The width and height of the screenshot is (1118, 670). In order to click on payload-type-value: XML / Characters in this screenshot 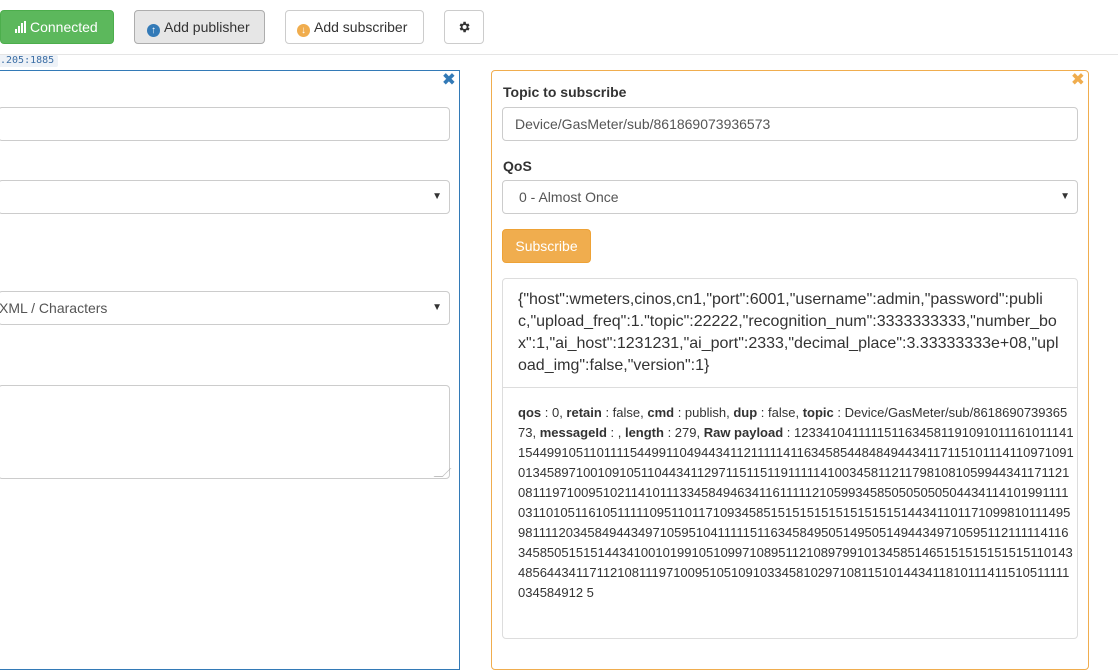, I will do `click(54, 308)`.